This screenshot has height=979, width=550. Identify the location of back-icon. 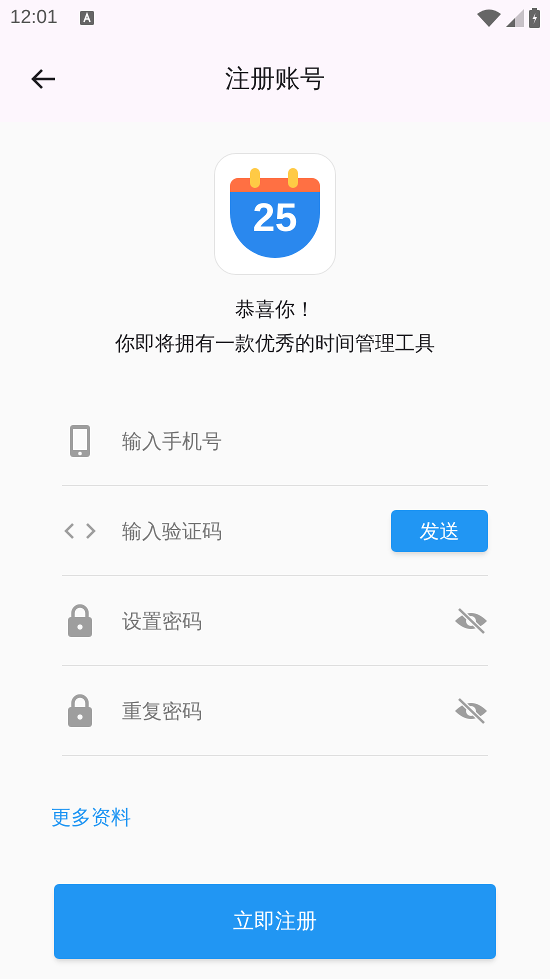
(43, 79).